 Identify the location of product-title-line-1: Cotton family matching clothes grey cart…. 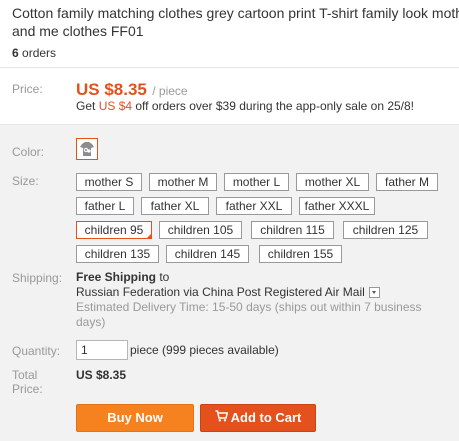
(235, 13).